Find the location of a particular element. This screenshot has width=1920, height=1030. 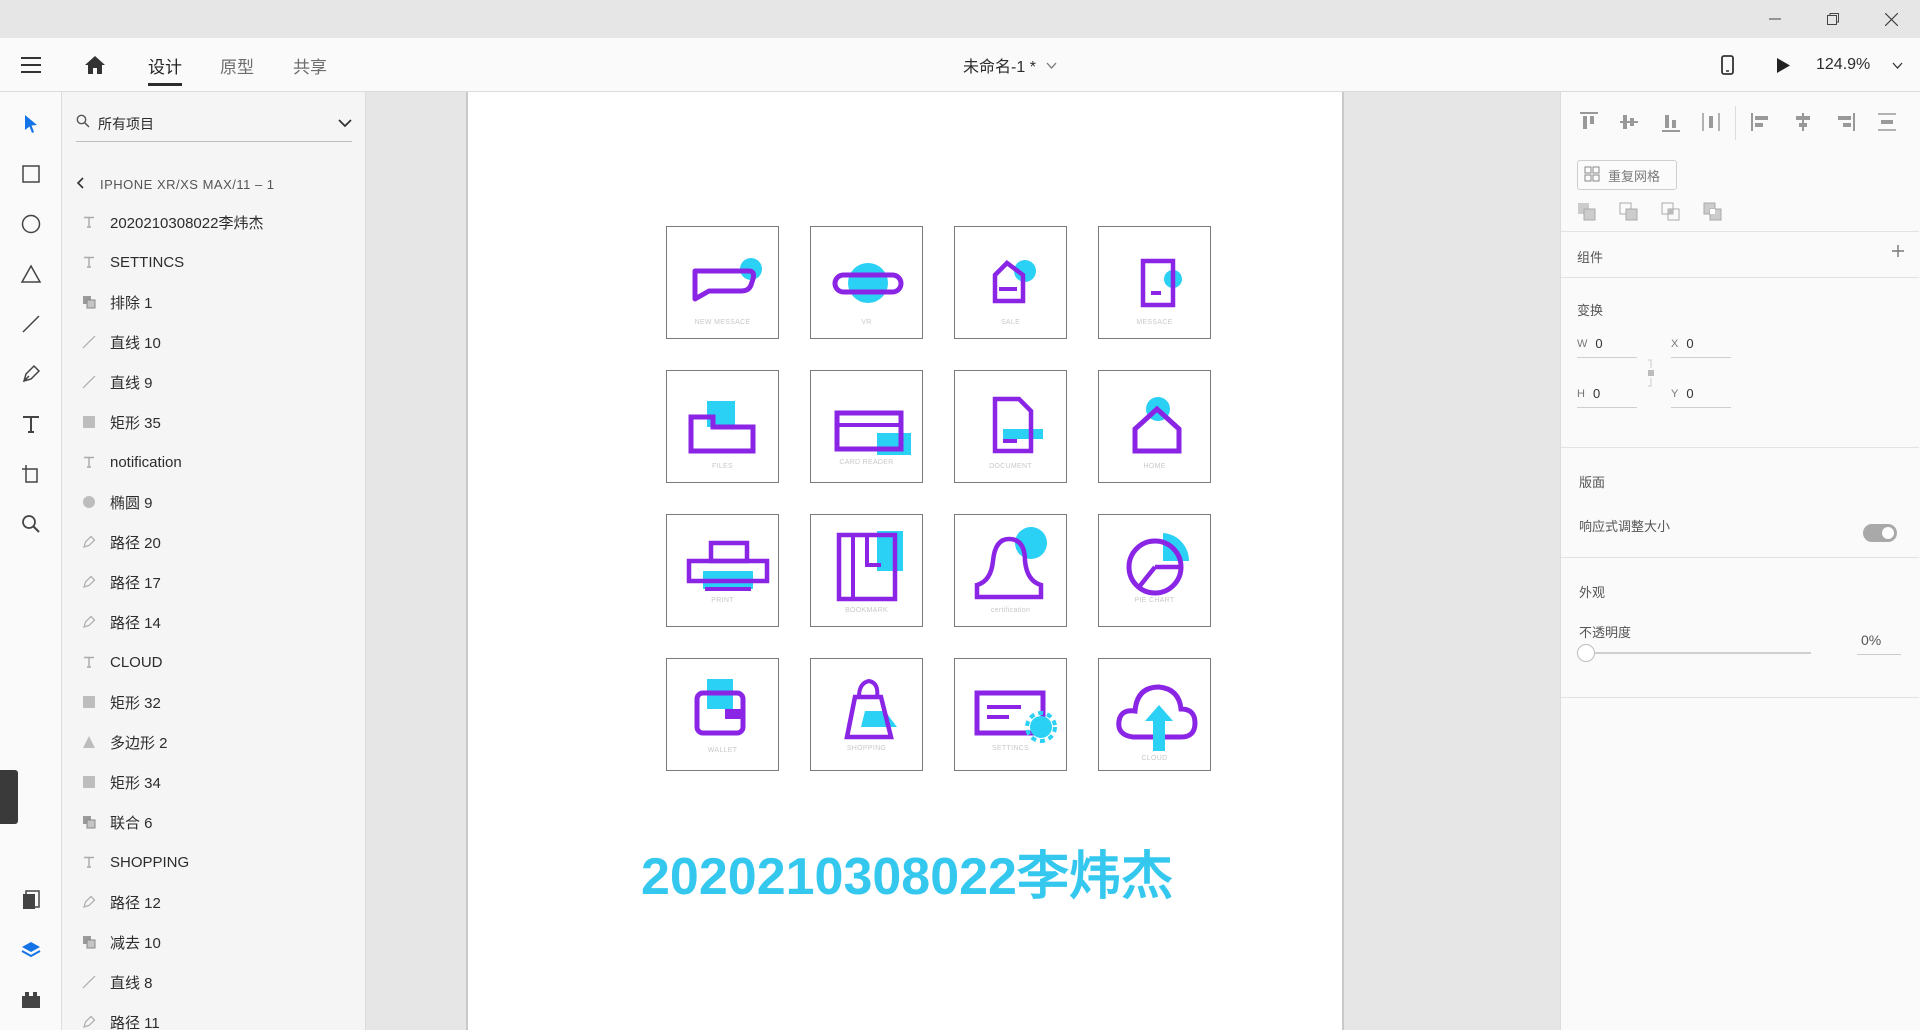

artboard-heading: 2020210308022李炜杰 is located at coordinates (907, 871).